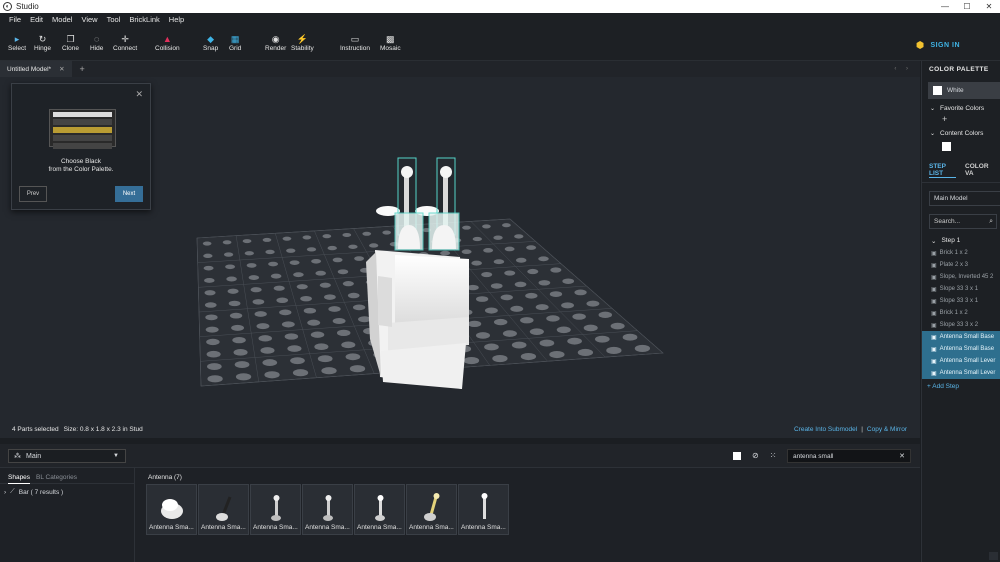 The width and height of the screenshot is (1000, 562). Describe the element at coordinates (390, 42) in the screenshot. I see `mosaic-tool: ▩ Mosaic` at that location.